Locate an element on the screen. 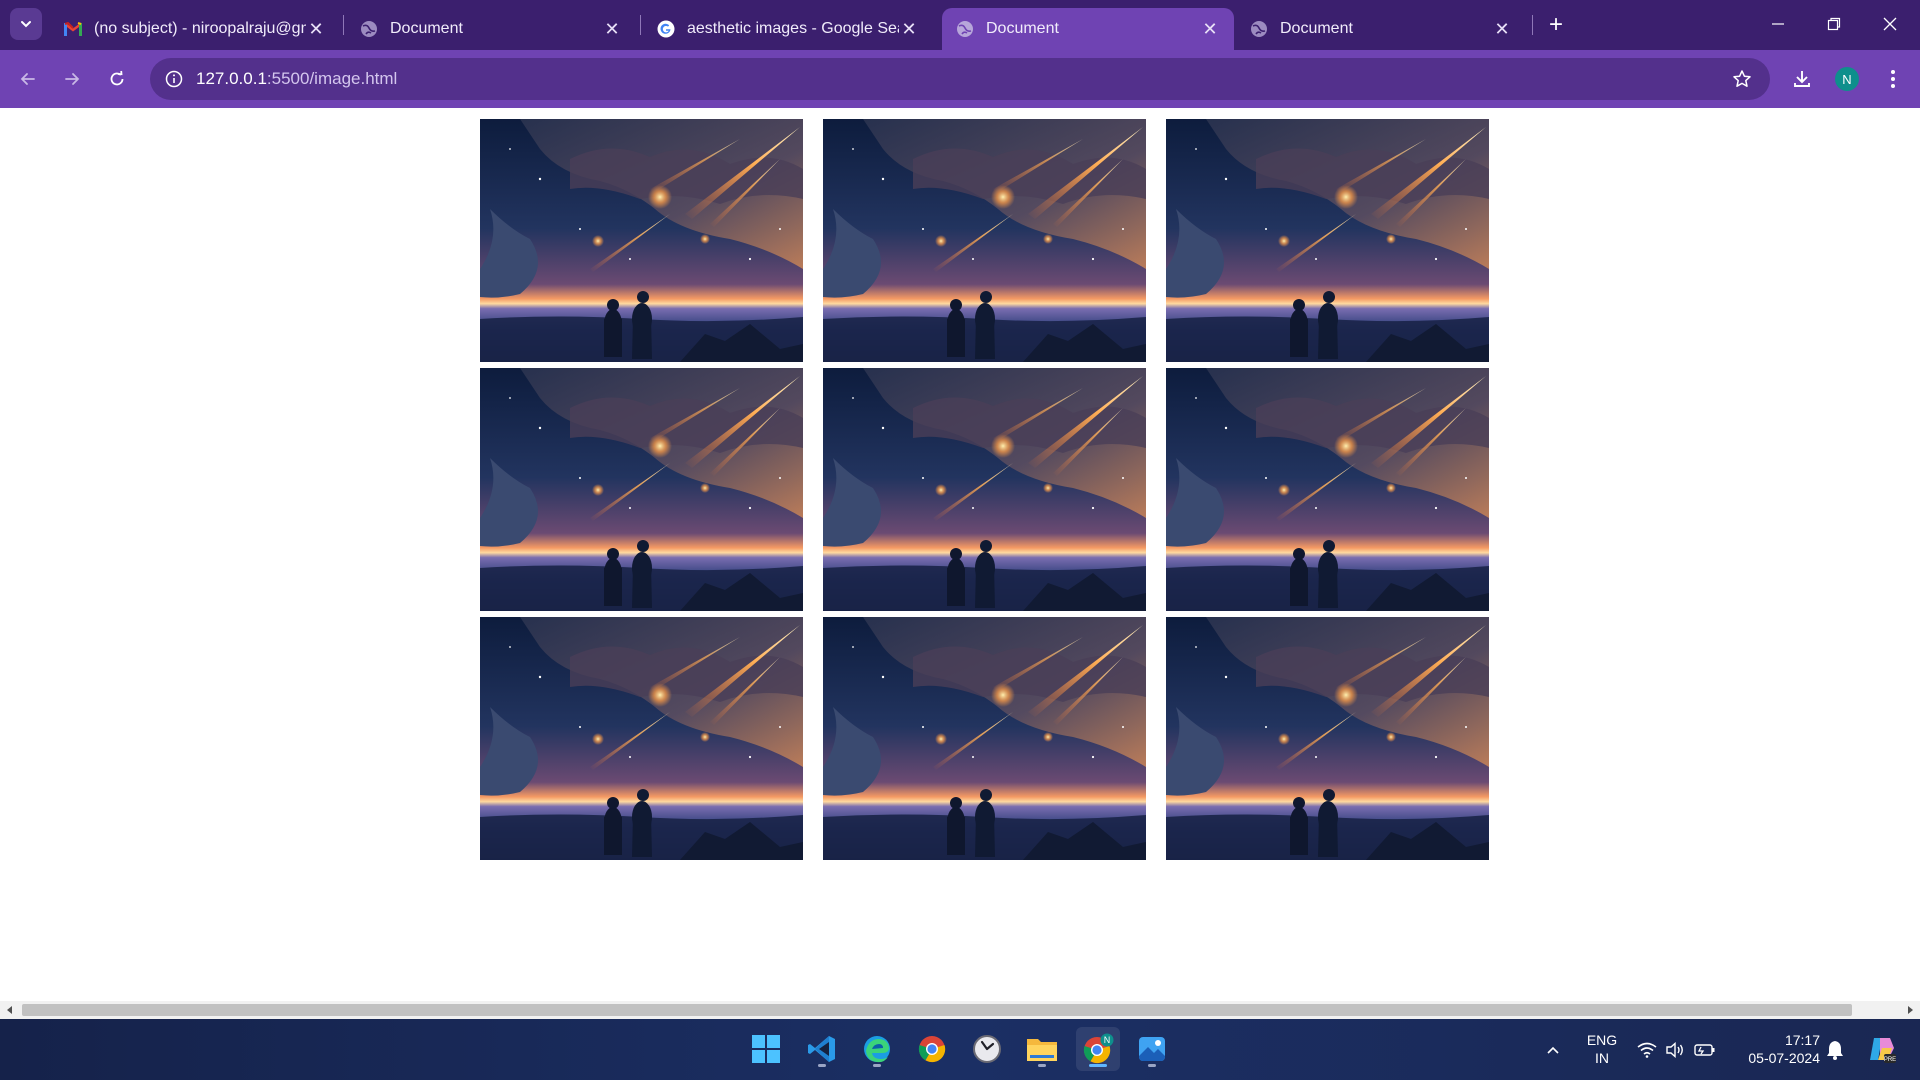 The width and height of the screenshot is (1920, 1080). tab-document-2: Document ✕ is located at coordinates (1381, 29).